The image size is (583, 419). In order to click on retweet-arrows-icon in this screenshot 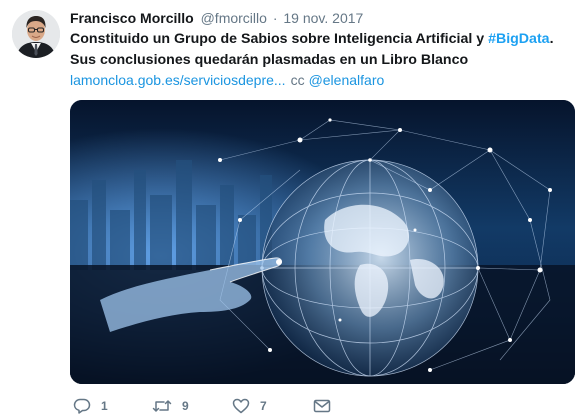, I will do `click(162, 406)`.